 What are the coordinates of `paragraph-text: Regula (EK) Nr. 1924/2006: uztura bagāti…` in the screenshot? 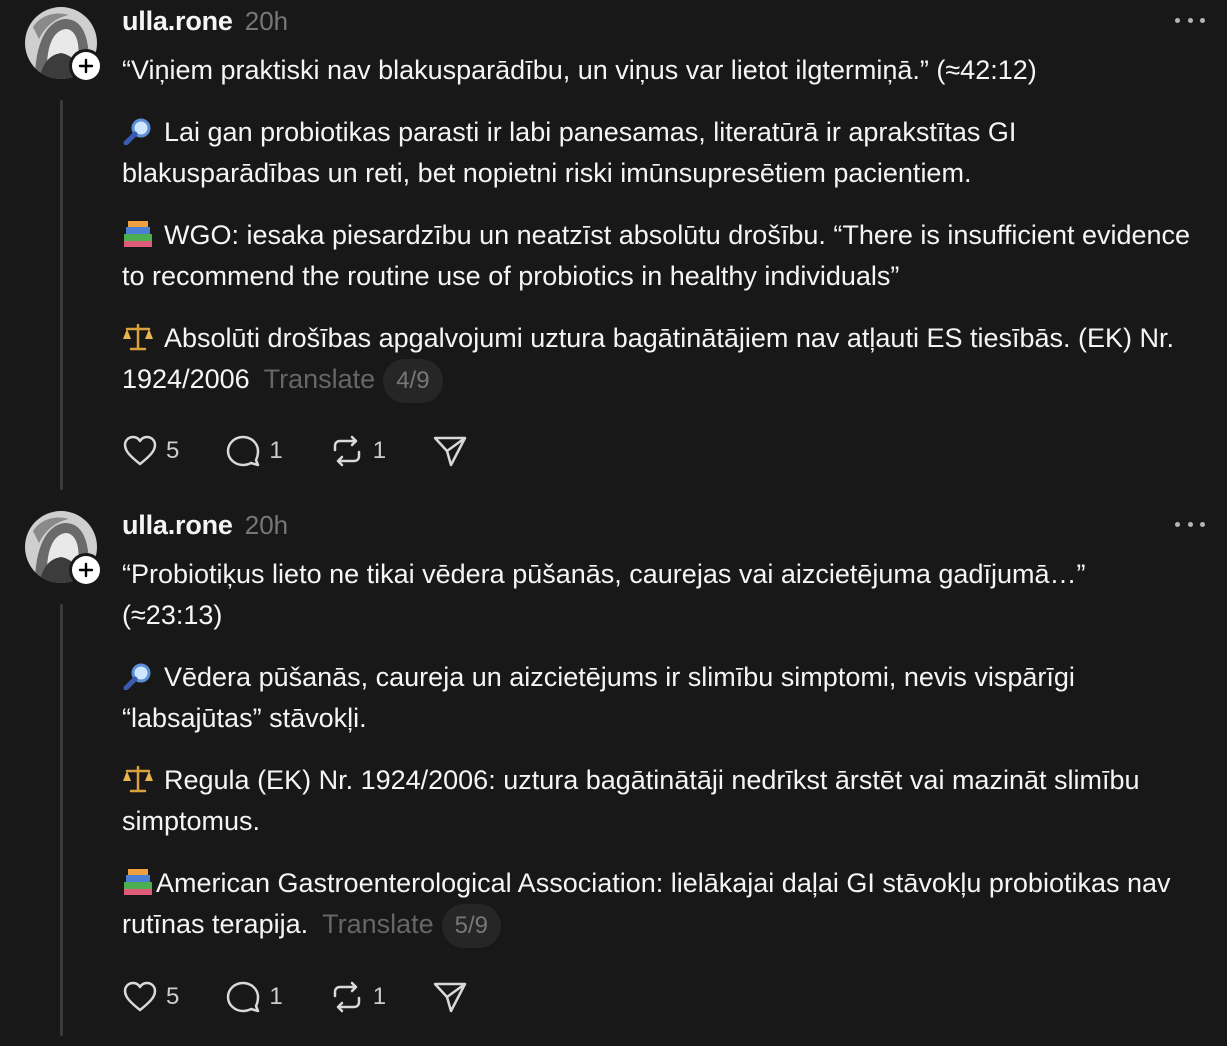 It's located at (631, 800).